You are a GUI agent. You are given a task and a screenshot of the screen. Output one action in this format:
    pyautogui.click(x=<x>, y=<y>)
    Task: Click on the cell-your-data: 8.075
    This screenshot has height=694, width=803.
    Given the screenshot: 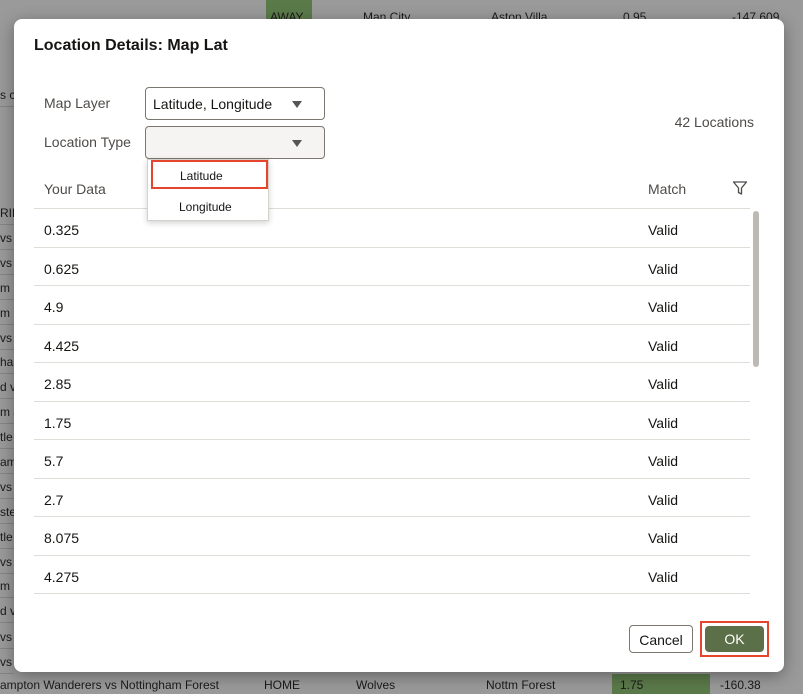 What is the action you would take?
    pyautogui.click(x=62, y=538)
    